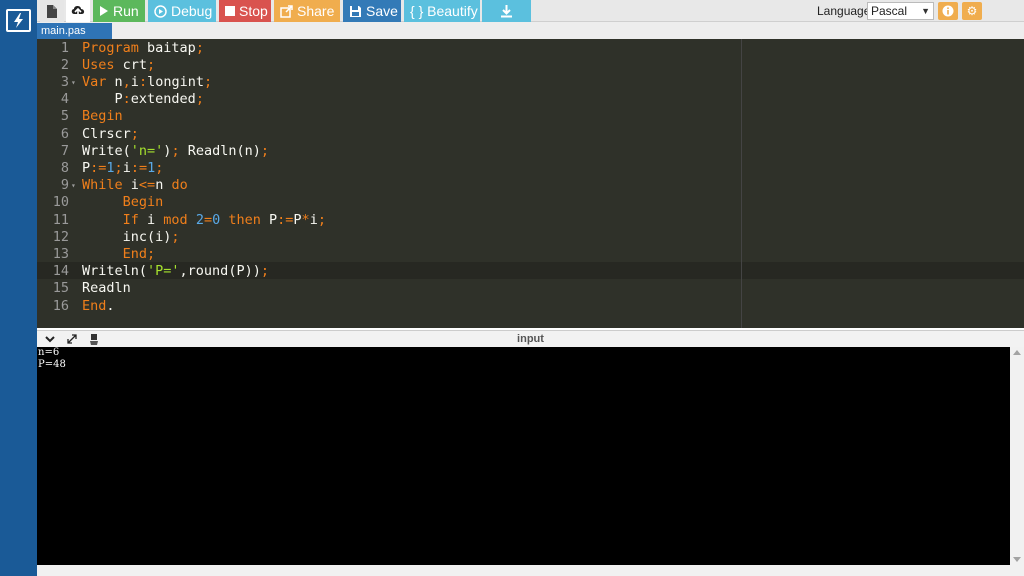 The image size is (1024, 576). Describe the element at coordinates (530, 151) in the screenshot. I see `code-line: 7 Write('n='); Readln(n);` at that location.